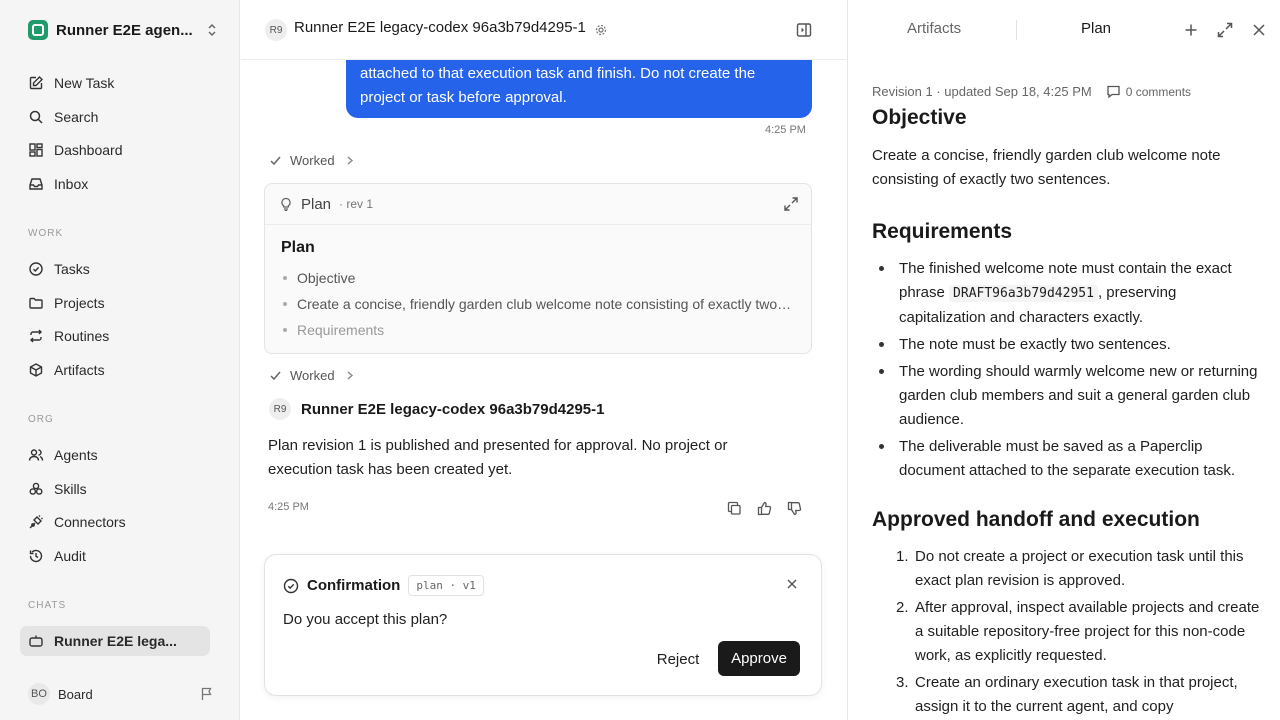  I want to click on sidebar-item-label: Inbox, so click(71, 184).